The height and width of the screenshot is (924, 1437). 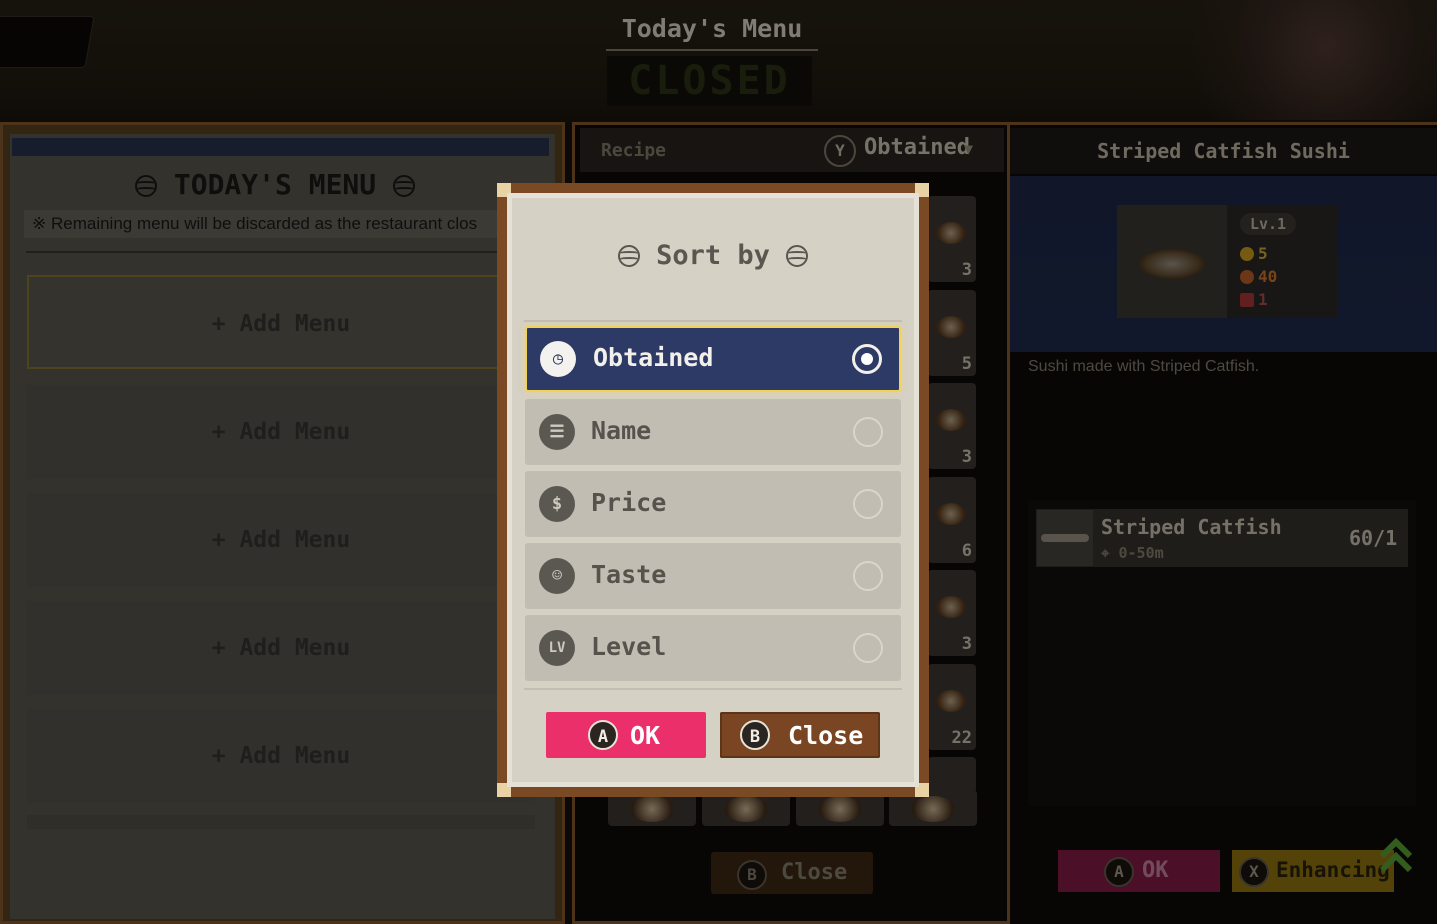 What do you see at coordinates (713, 432) in the screenshot?
I see `sort-option-name: ☰ Name` at bounding box center [713, 432].